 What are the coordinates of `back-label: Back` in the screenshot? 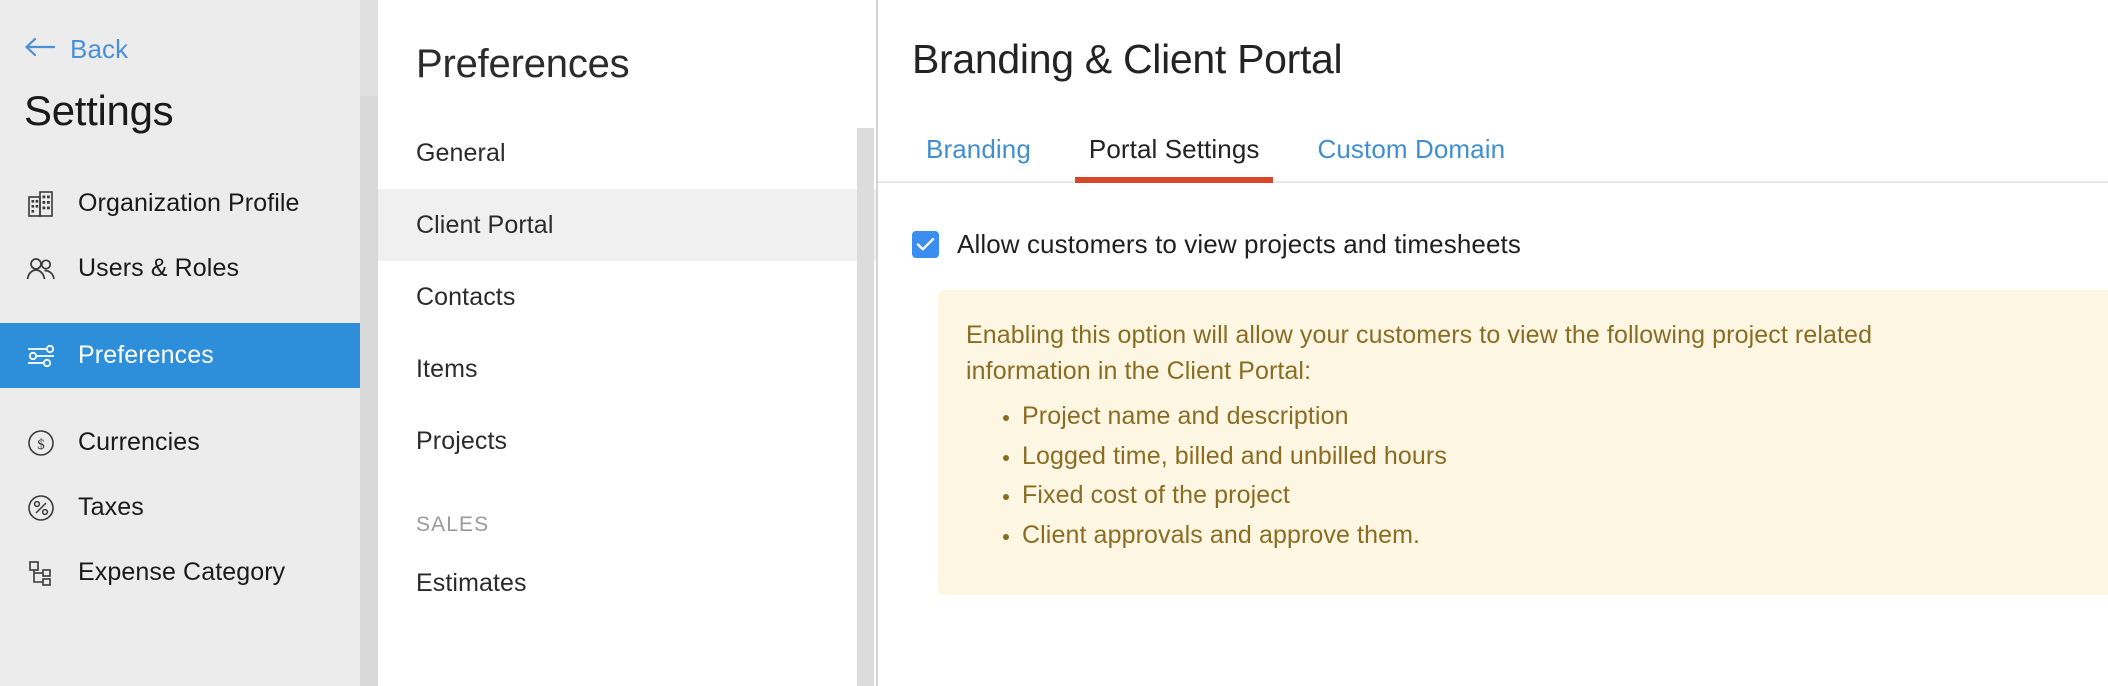 It's located at (99, 49).